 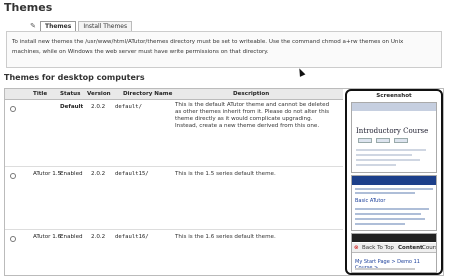 I want to click on theme-radio-atutor16, so click(x=13, y=239).